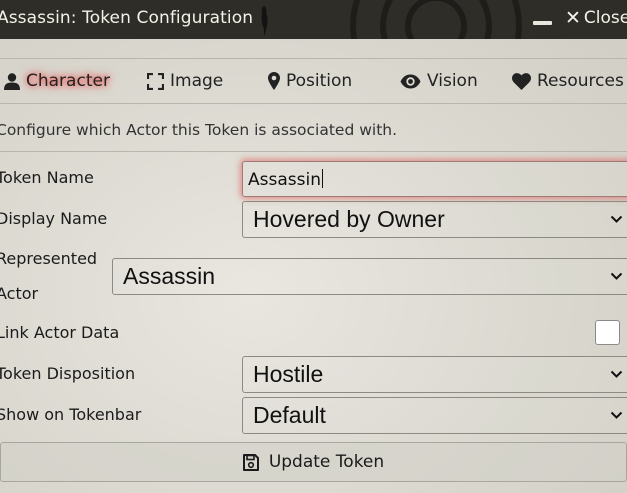  I want to click on token-disposition-value: Hostile, so click(288, 374).